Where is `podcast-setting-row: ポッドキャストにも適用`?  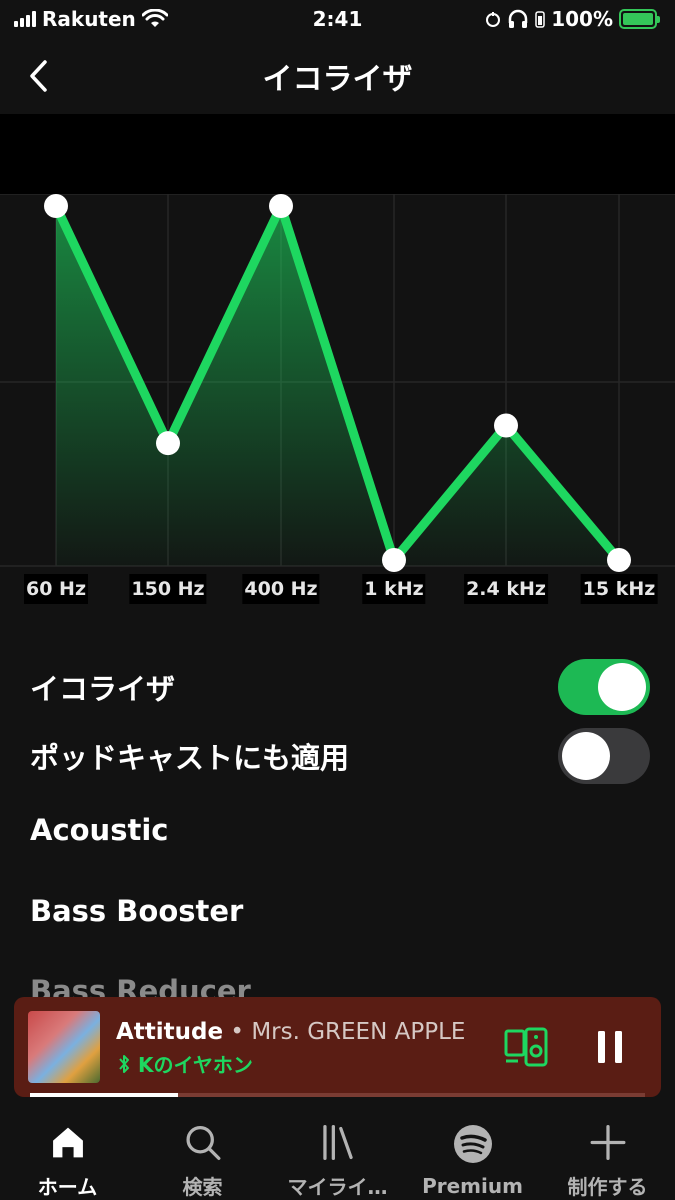
podcast-setting-row: ポッドキャストにも適用 is located at coordinates (340, 756).